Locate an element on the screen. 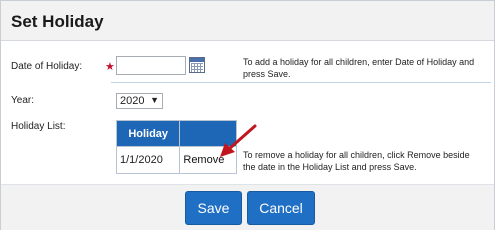 The width and height of the screenshot is (495, 240). chevron-down-icon: ▼ is located at coordinates (154, 100).